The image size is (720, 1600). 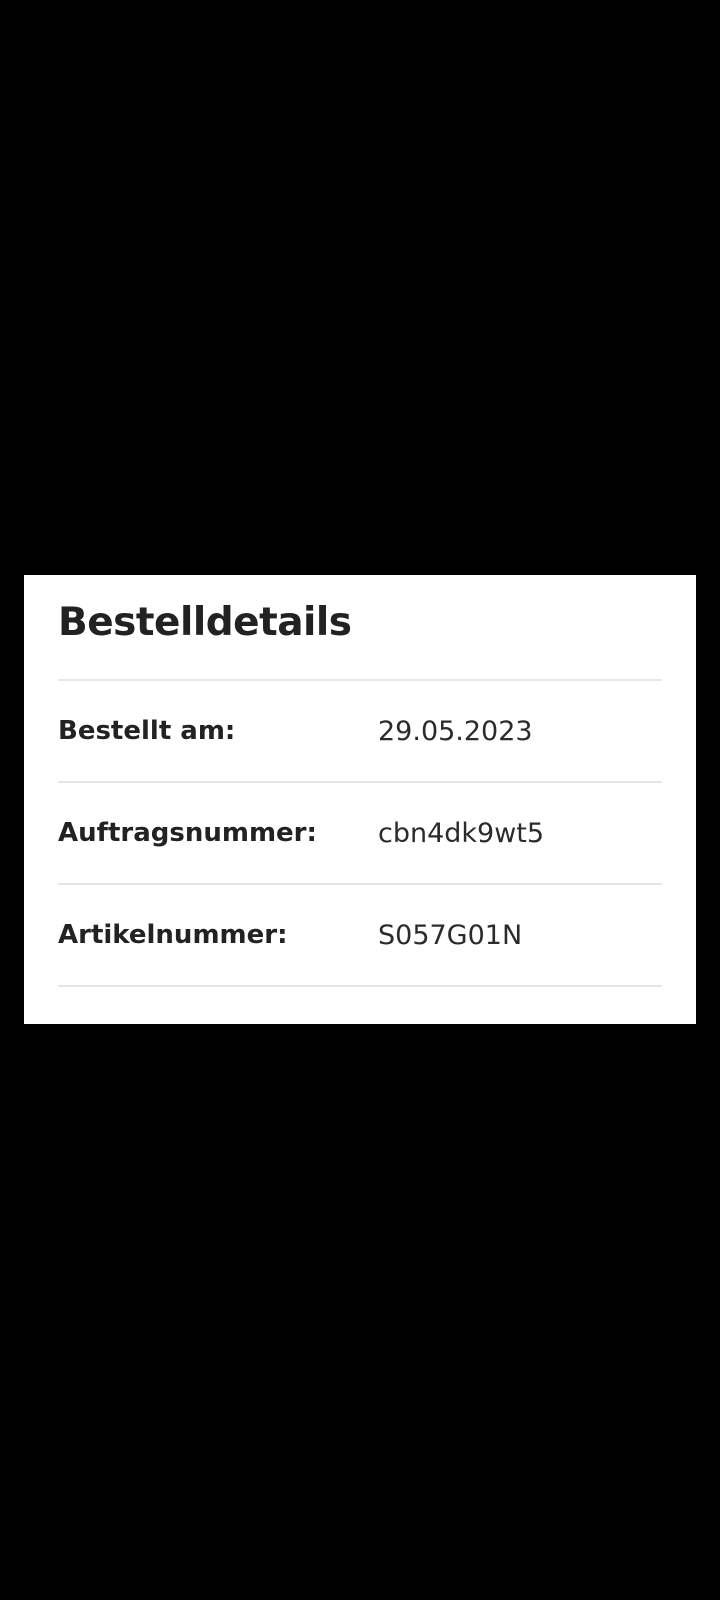 I want to click on order-date-value: 29.05.2023, so click(x=455, y=731).